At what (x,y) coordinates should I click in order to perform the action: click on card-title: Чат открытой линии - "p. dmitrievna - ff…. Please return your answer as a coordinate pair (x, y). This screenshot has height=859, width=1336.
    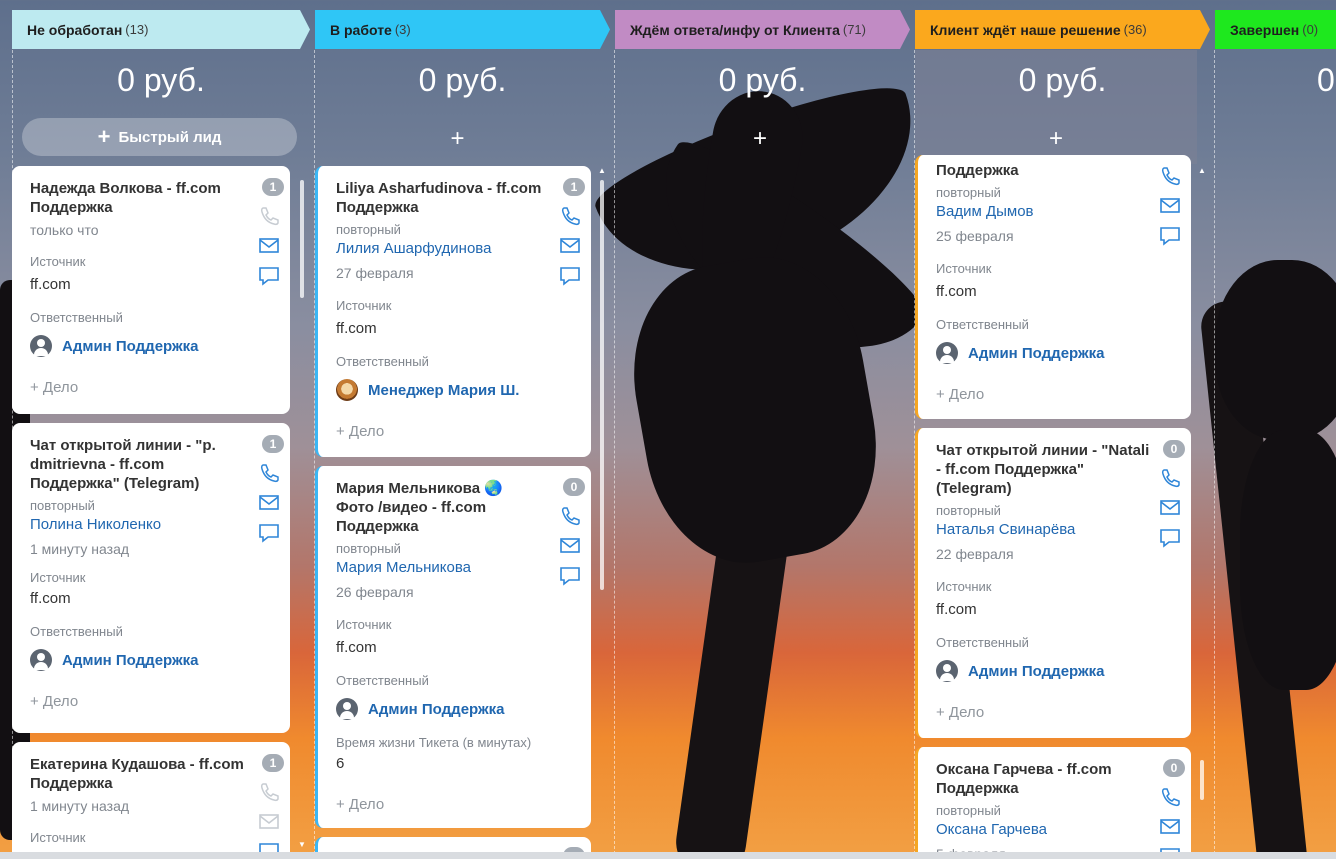
    Looking at the image, I should click on (142, 464).